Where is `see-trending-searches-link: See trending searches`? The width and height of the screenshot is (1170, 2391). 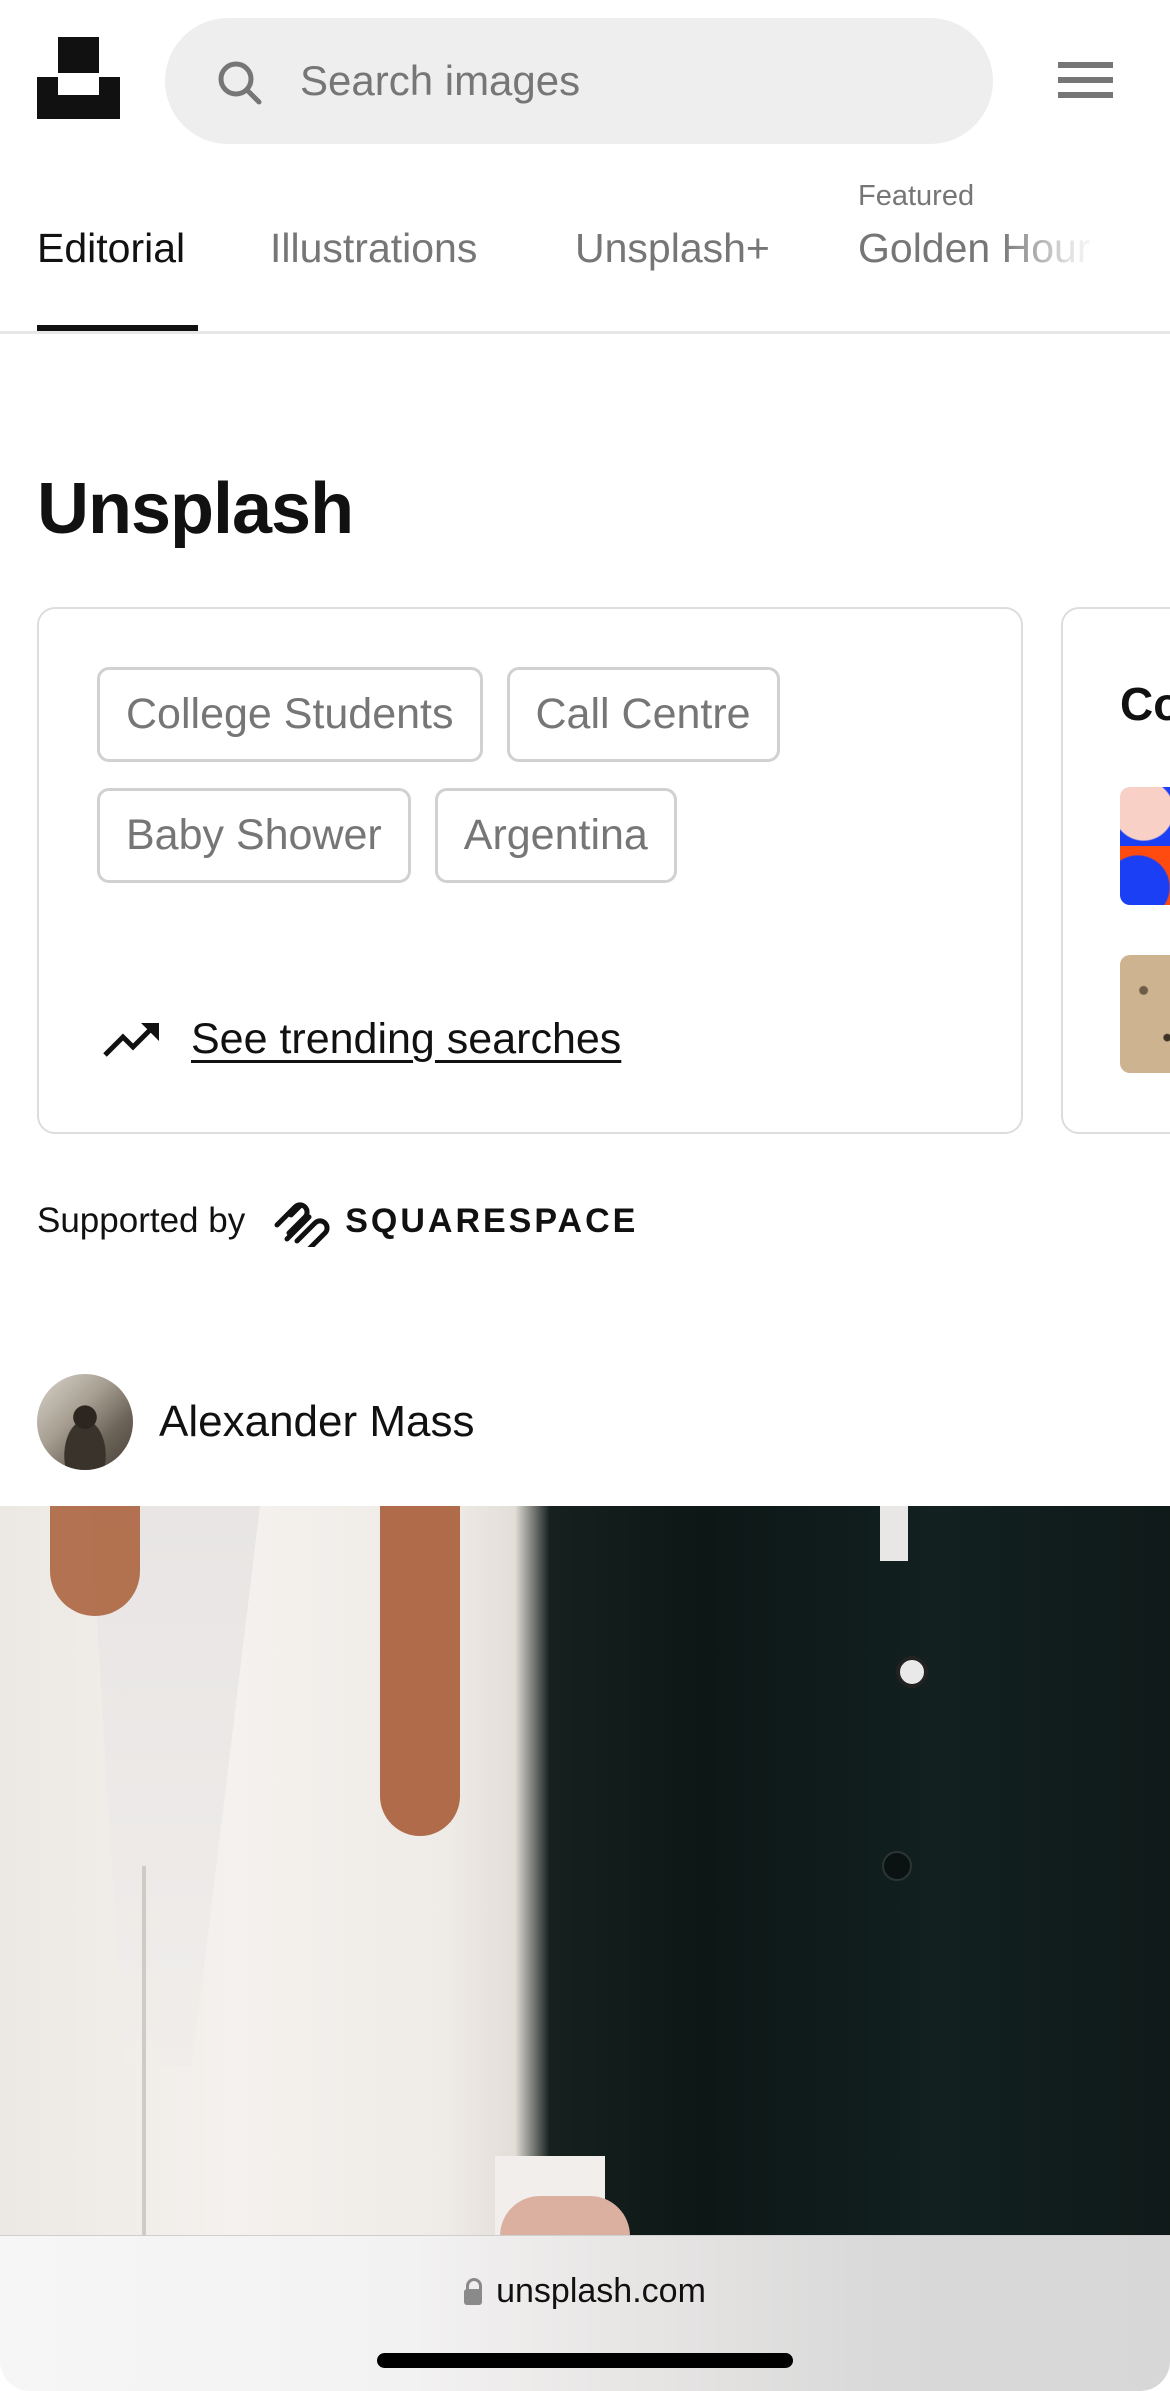 see-trending-searches-link: See trending searches is located at coordinates (361, 1039).